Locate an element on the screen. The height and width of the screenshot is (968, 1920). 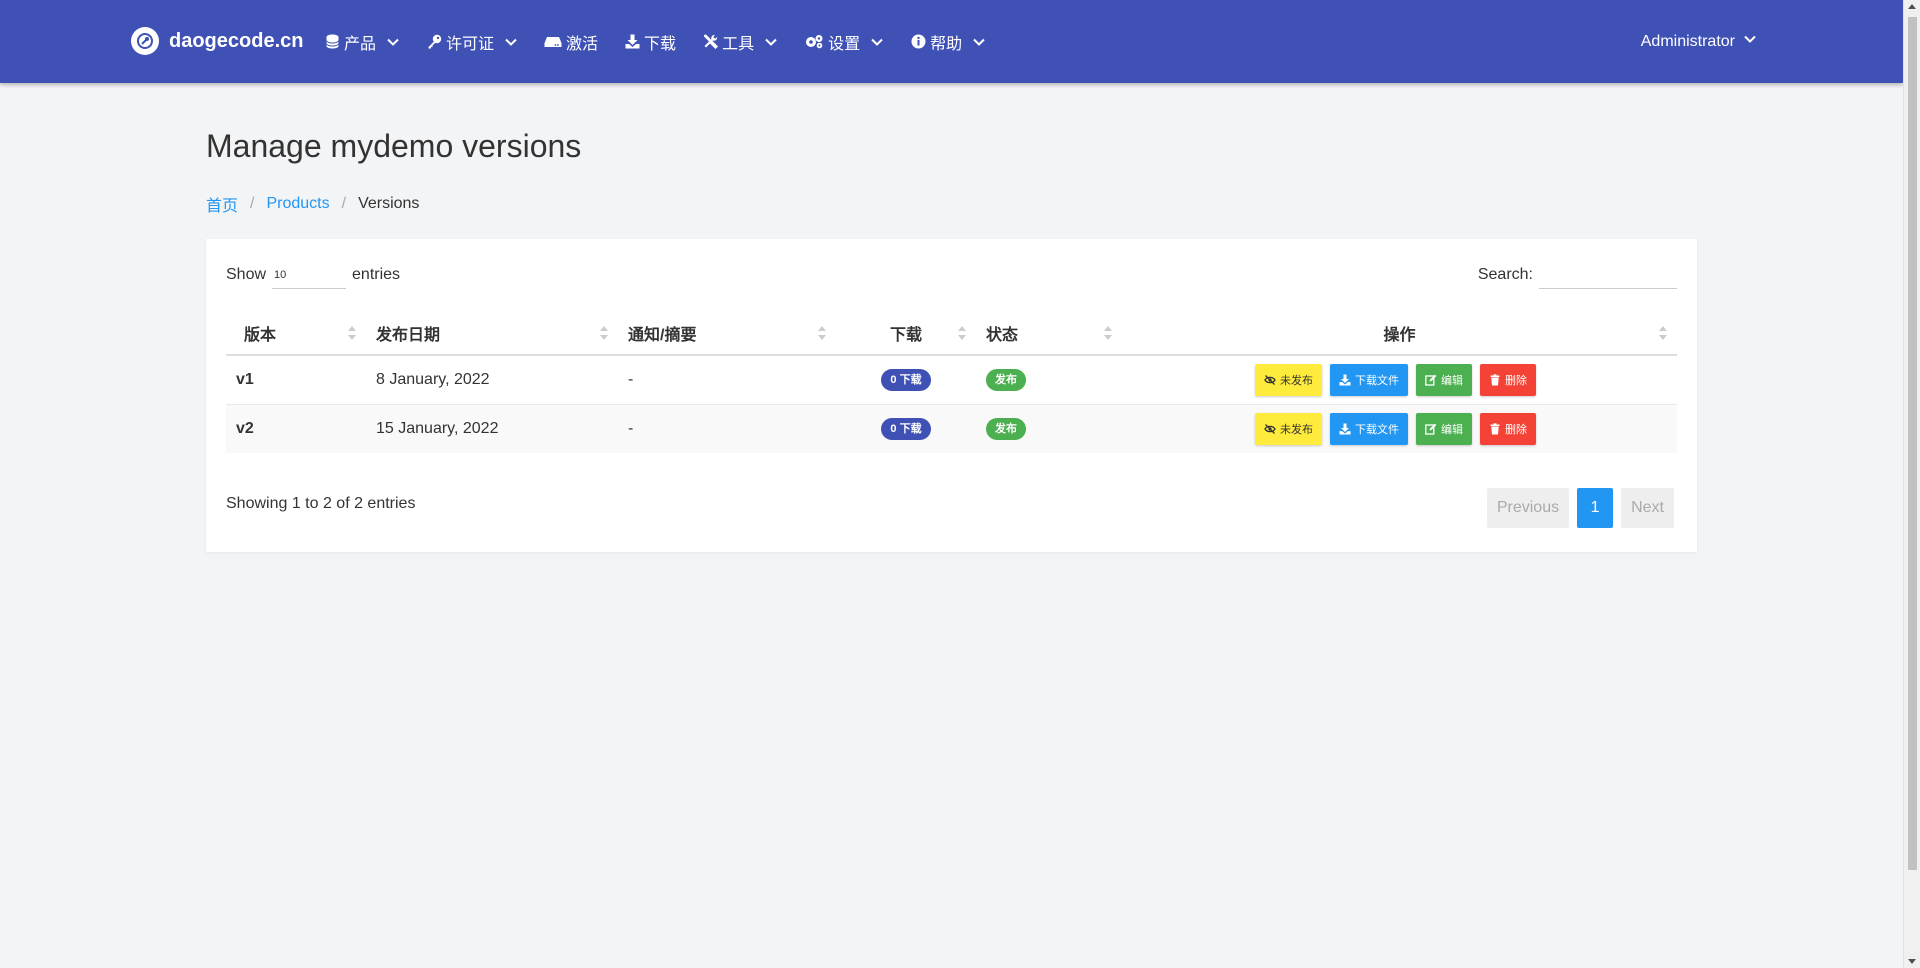
nav-item-activation: 激活 is located at coordinates (577, 41).